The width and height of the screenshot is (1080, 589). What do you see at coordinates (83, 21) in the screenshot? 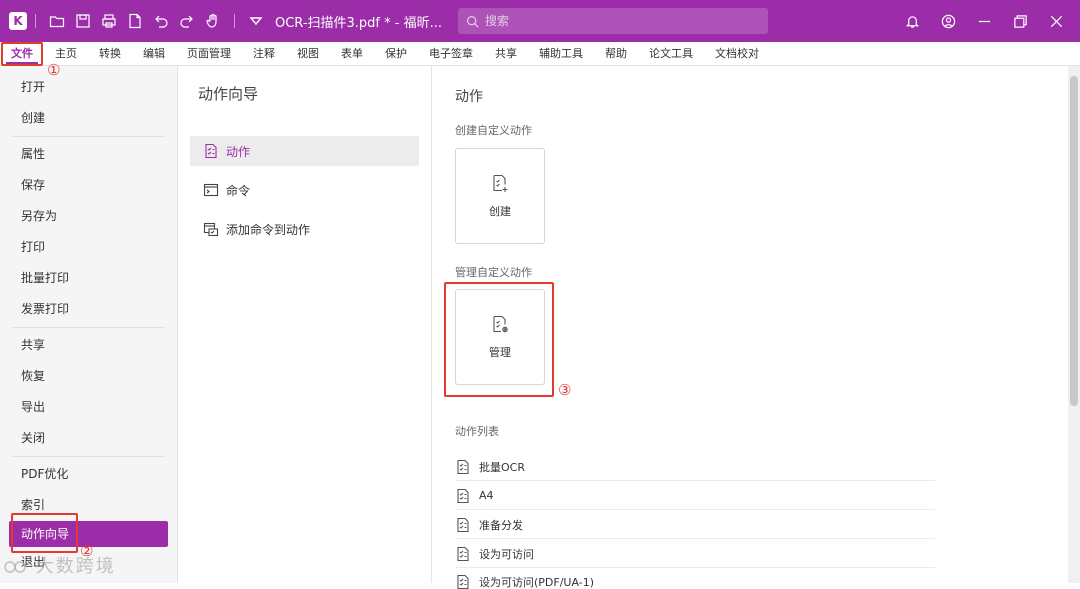
I see `save-icon` at bounding box center [83, 21].